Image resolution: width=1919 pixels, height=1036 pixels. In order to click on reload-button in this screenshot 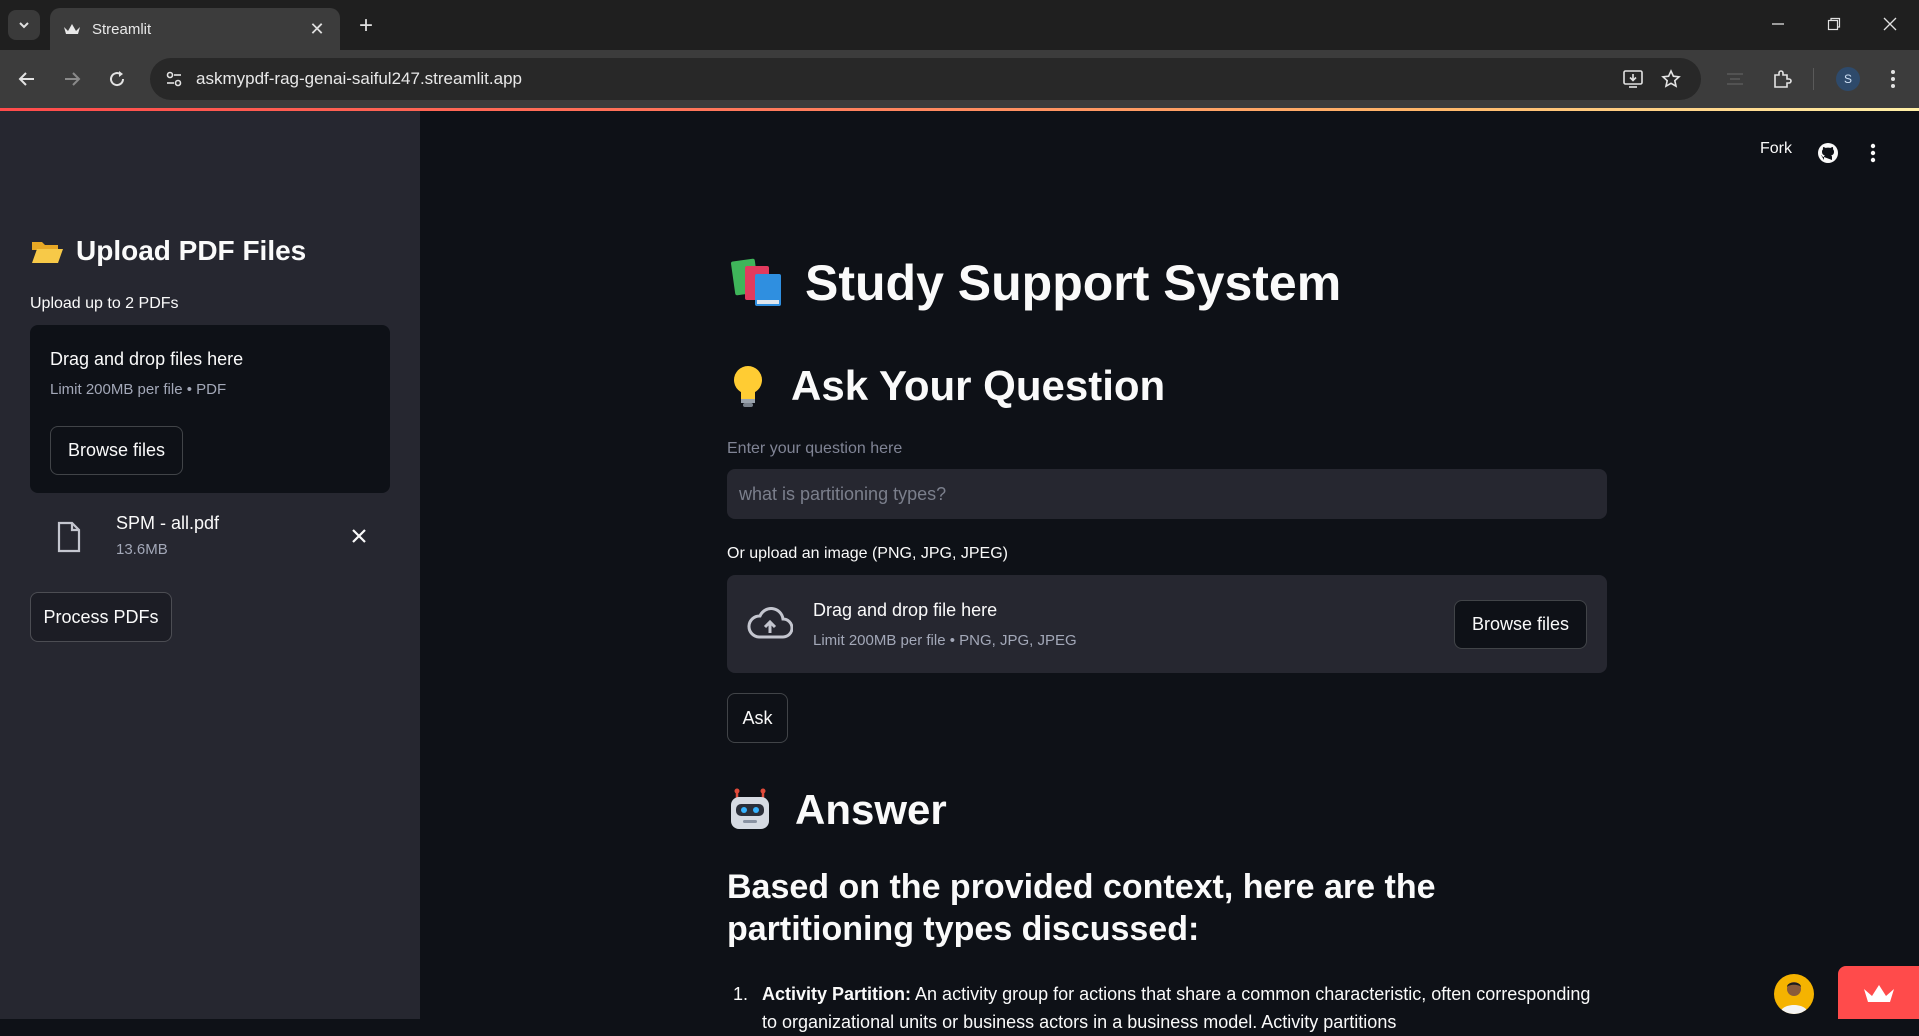, I will do `click(117, 79)`.